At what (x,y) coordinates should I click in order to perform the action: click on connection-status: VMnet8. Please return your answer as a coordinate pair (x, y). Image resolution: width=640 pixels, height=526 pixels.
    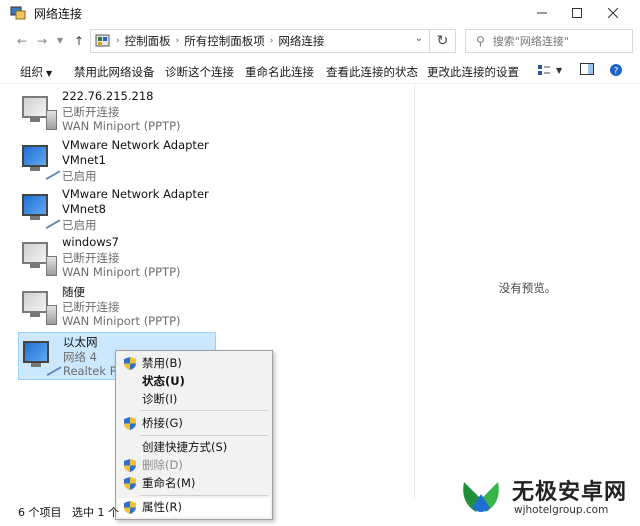
    Looking at the image, I should click on (84, 209).